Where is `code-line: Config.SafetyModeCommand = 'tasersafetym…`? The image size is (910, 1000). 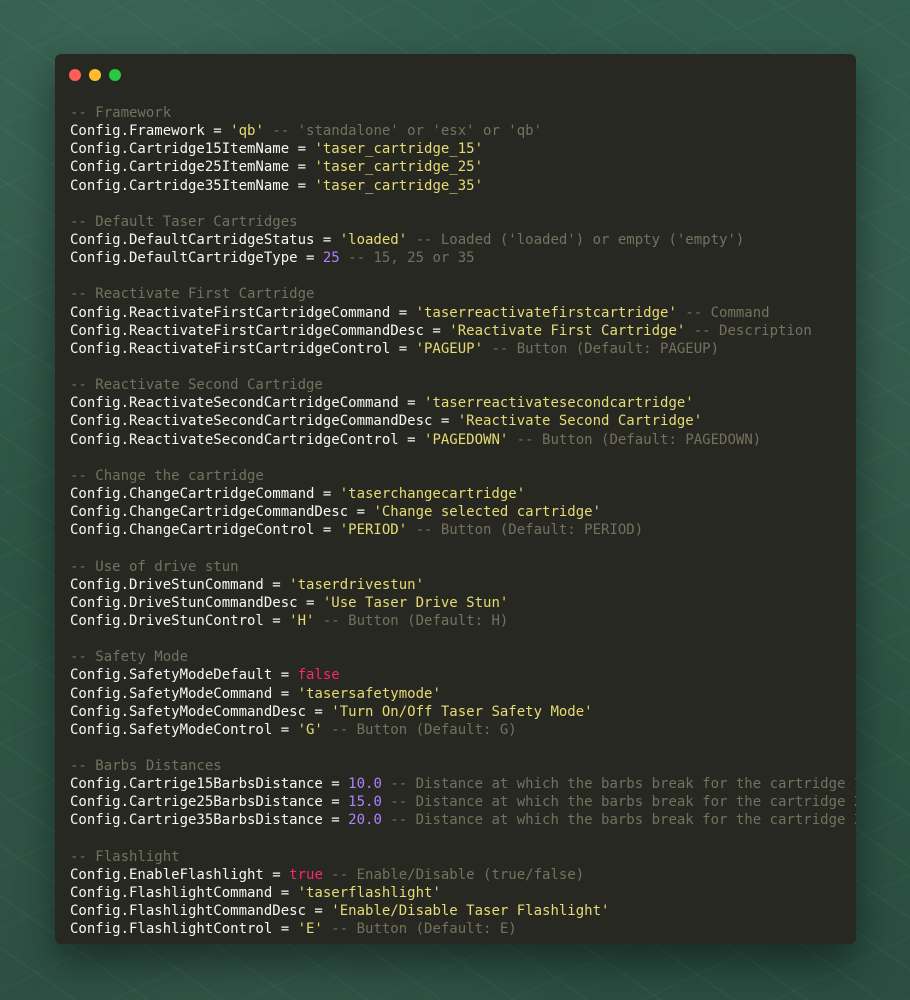 code-line: Config.SafetyModeCommand = 'tasersafetym… is located at coordinates (460, 694).